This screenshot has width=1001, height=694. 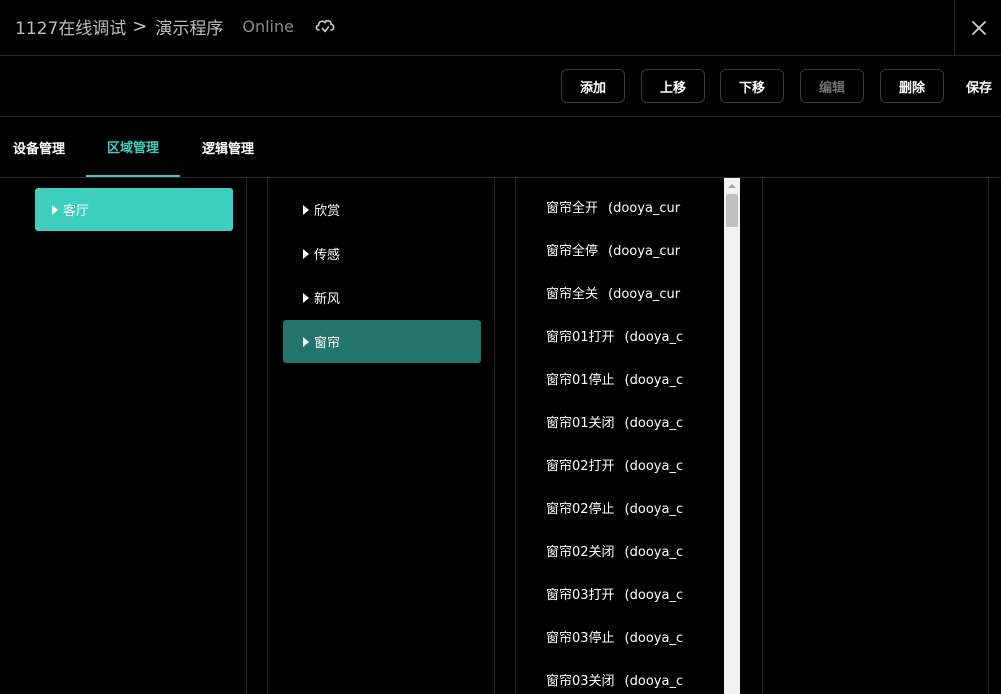 I want to click on breadcrumb: 1127在线调试 > 演示程序 Online, so click(x=175, y=26).